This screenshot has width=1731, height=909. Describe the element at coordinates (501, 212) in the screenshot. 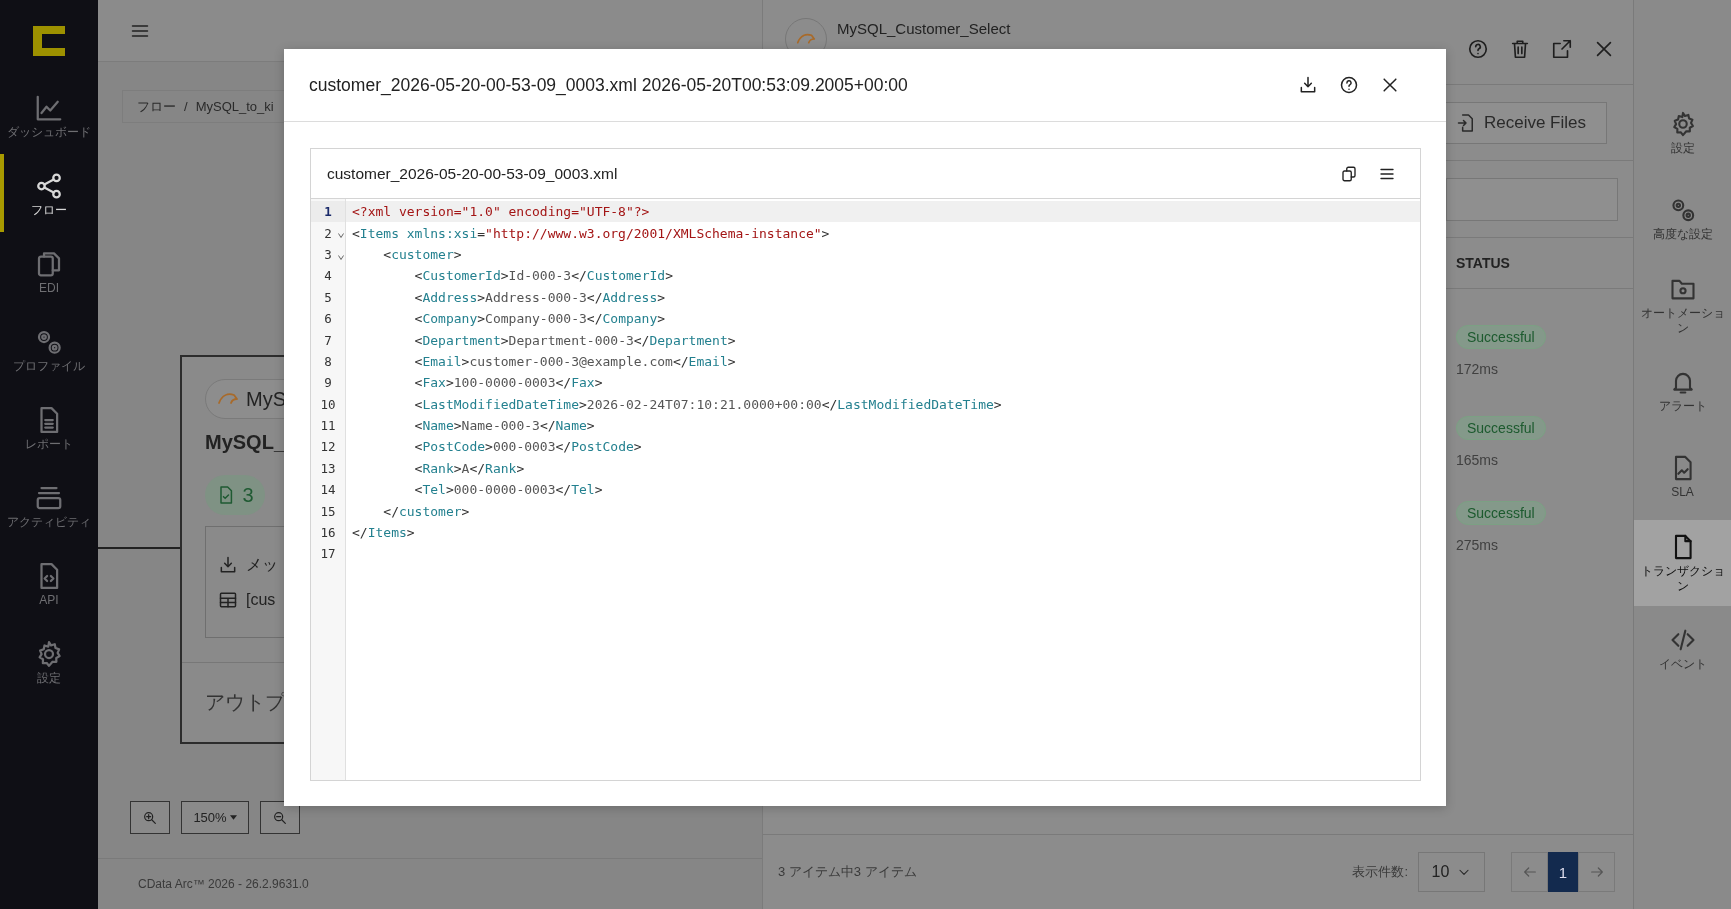

I see `code-line: <?xml version="1.0" encoding="UTF-8"?>` at that location.